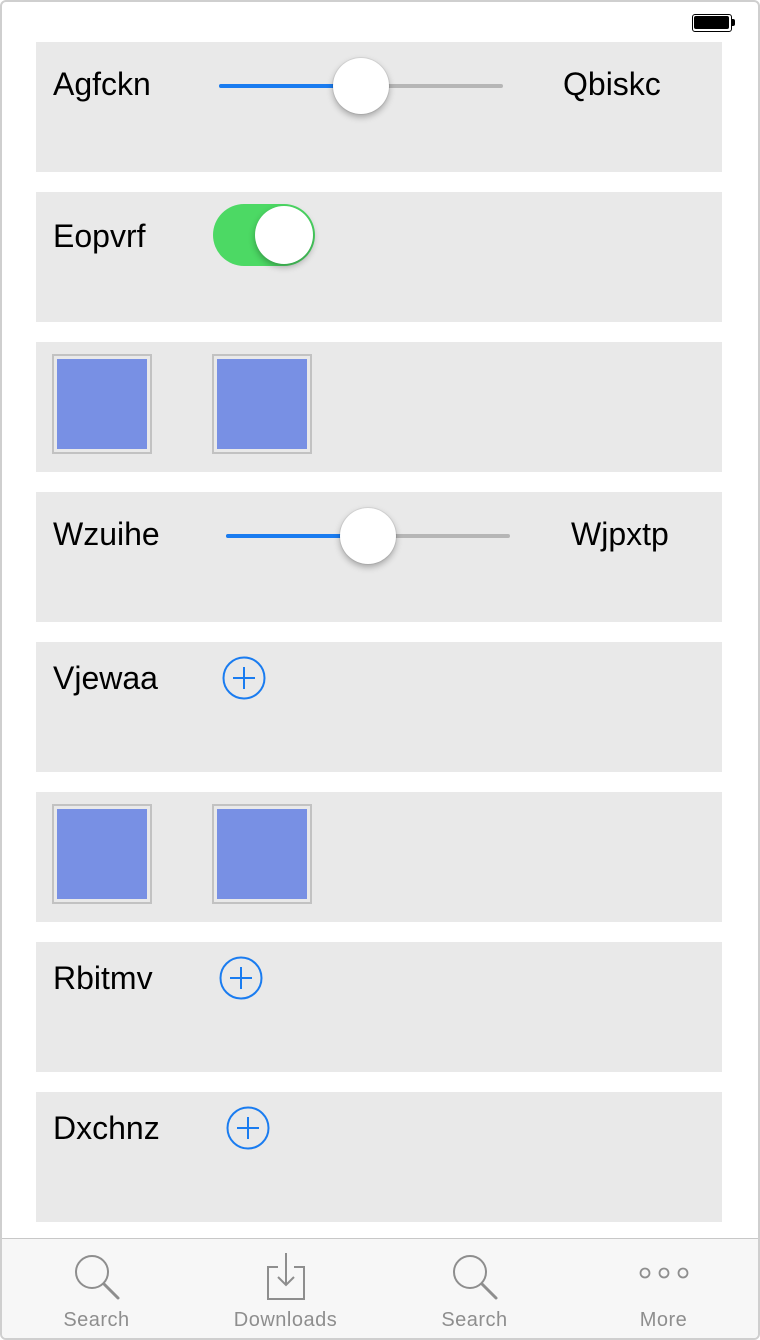 This screenshot has height=1340, width=760. What do you see at coordinates (612, 84) in the screenshot?
I see `slider-right-label: Qbiskc` at bounding box center [612, 84].